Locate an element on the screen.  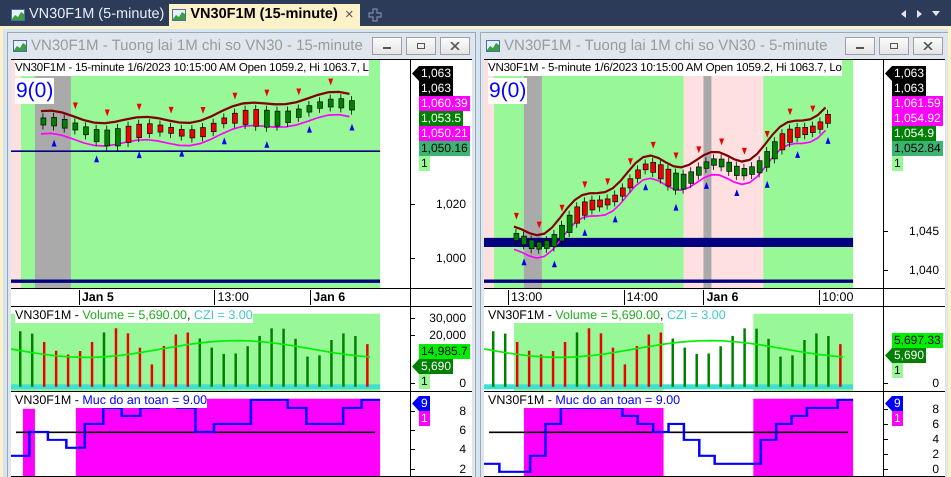
axis-tick-label: 1,020 is located at coordinates (451, 203).